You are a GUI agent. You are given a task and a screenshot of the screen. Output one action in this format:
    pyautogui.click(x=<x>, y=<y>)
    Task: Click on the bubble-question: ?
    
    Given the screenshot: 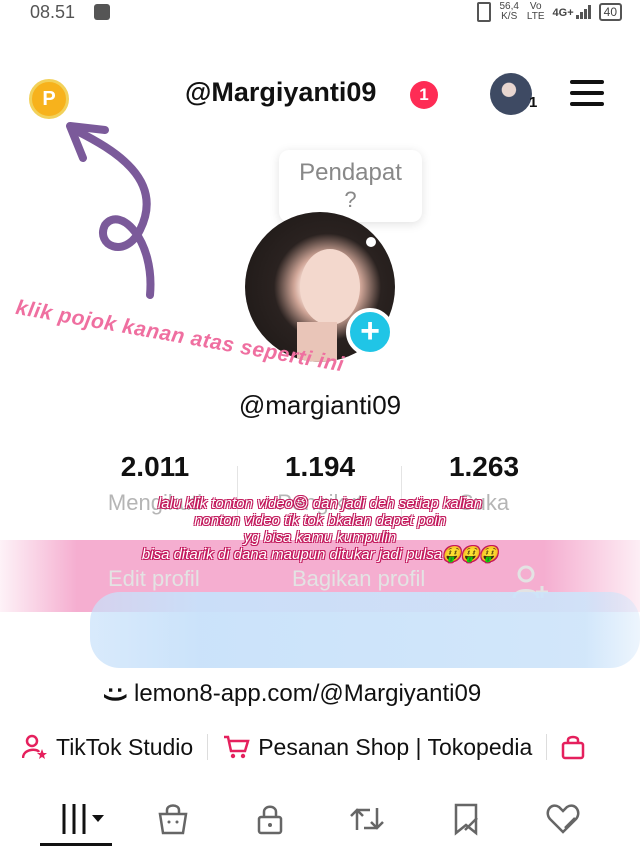 What is the action you would take?
    pyautogui.click(x=350, y=199)
    